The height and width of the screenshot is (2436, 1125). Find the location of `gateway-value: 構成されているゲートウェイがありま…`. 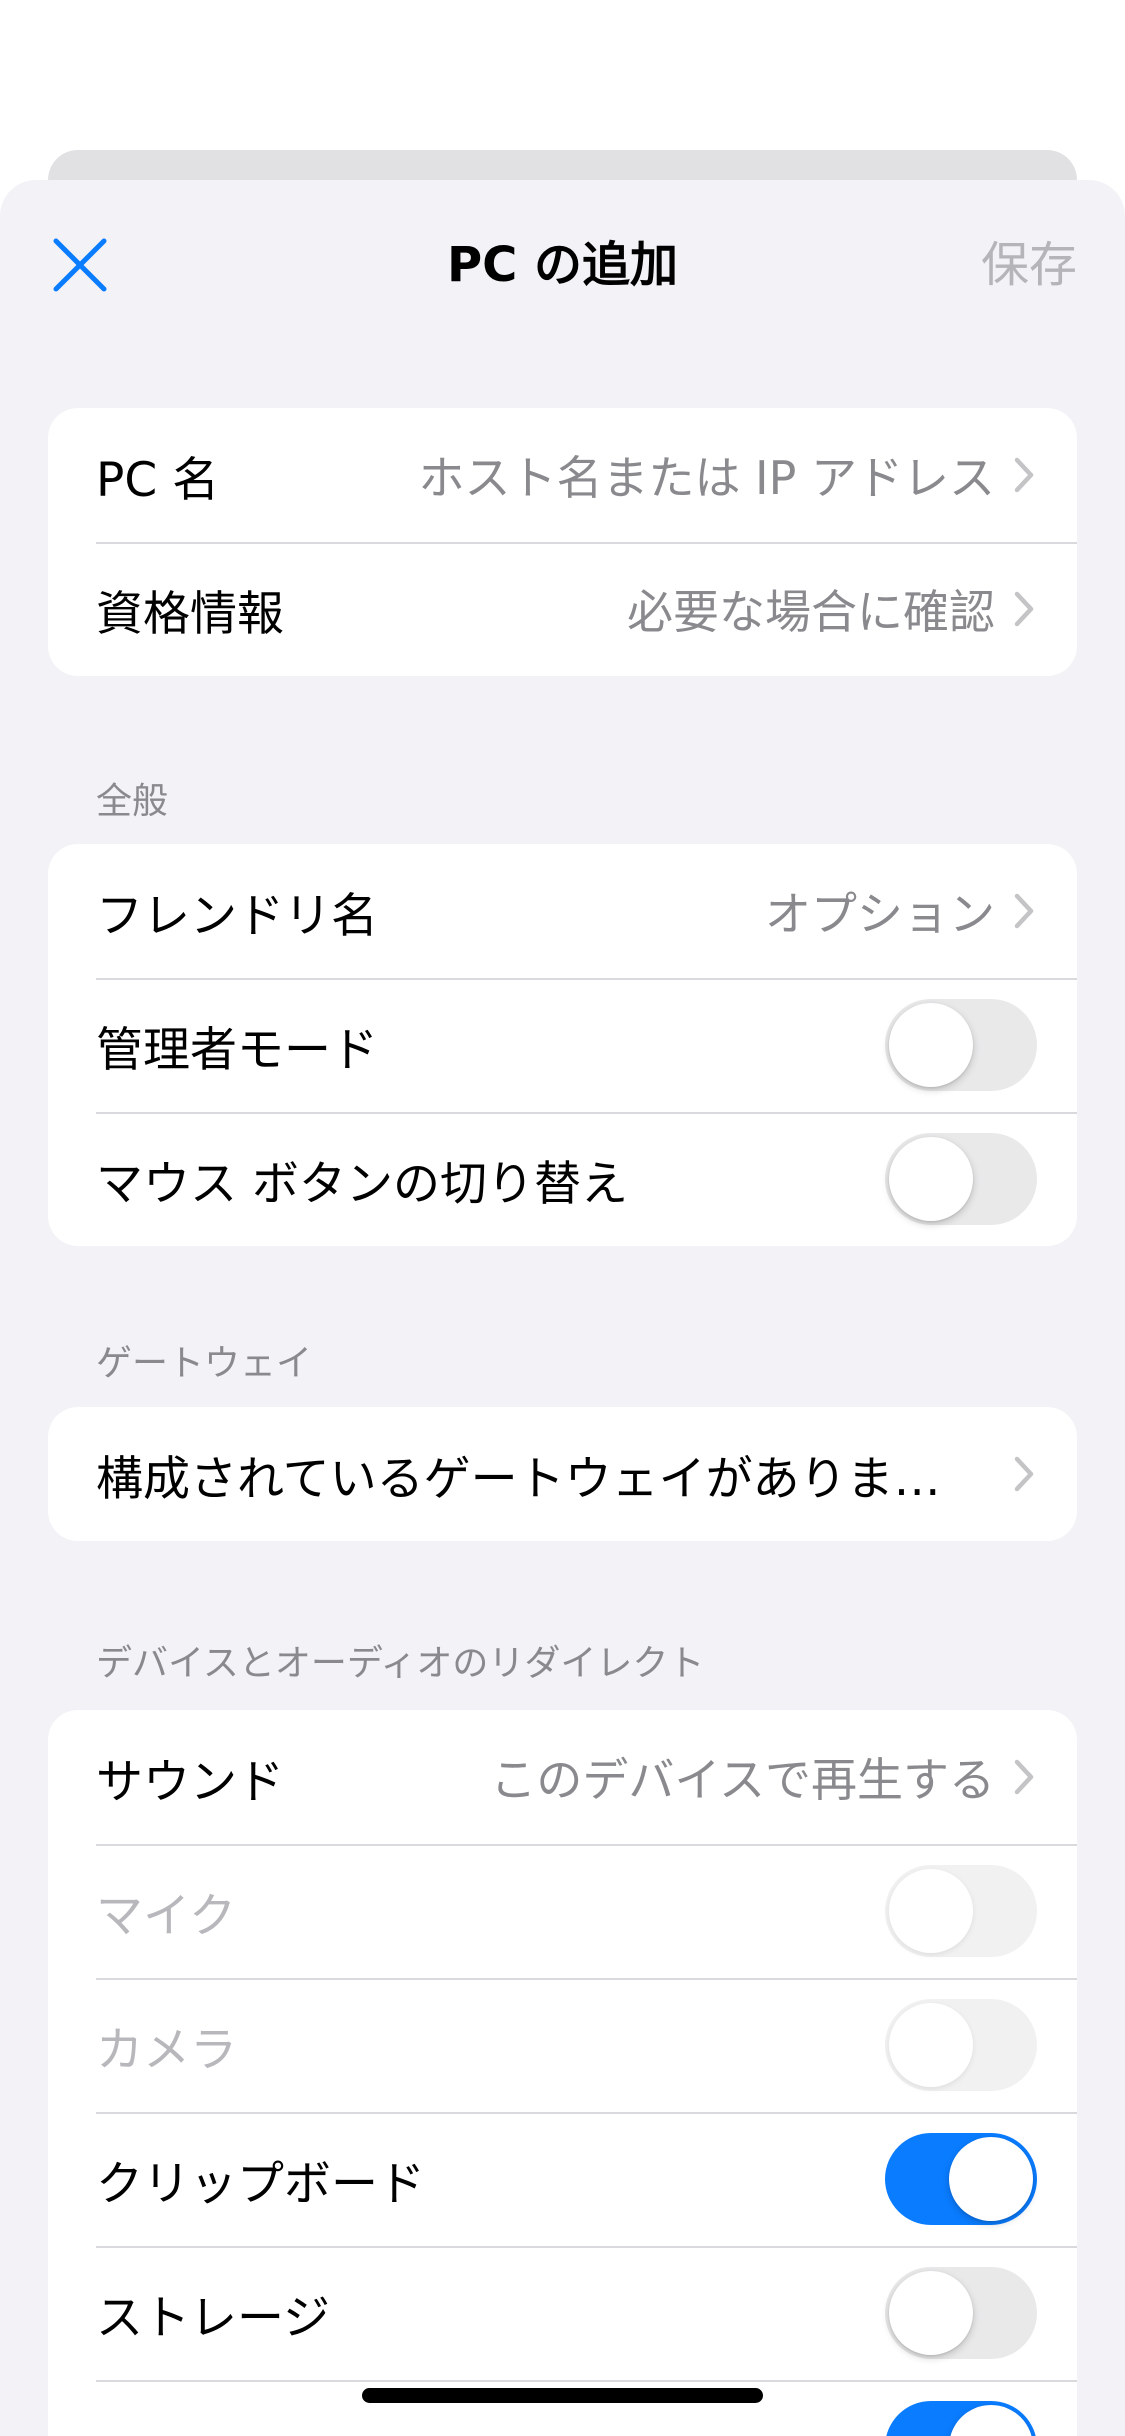

gateway-value: 構成されているゲートウェイがありま… is located at coordinates (518, 1479).